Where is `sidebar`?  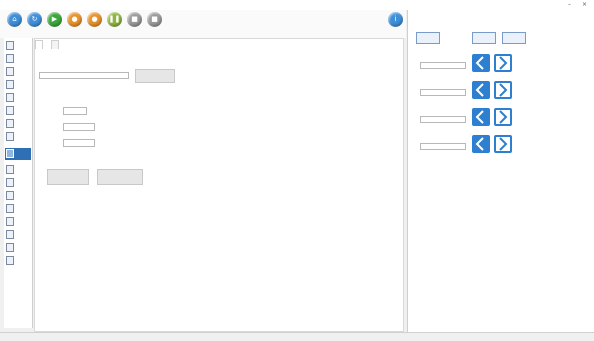 sidebar is located at coordinates (18, 183).